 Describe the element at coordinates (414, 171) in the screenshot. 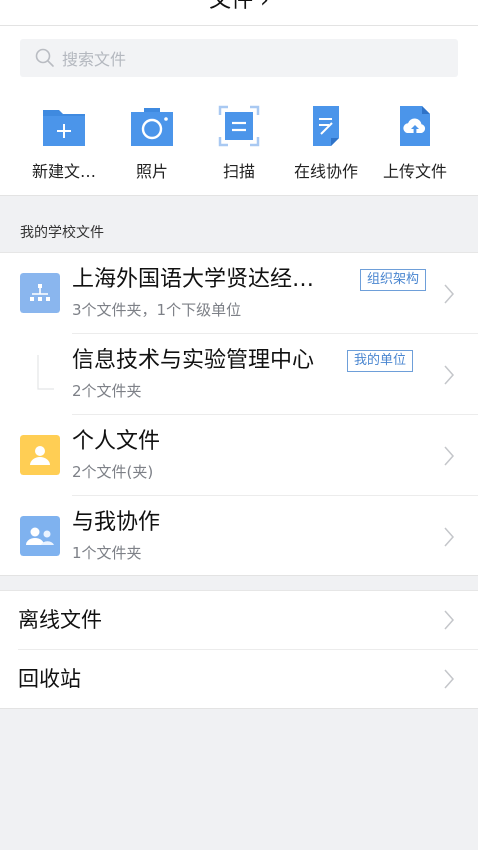

I see `upload-label: 上传文件` at that location.